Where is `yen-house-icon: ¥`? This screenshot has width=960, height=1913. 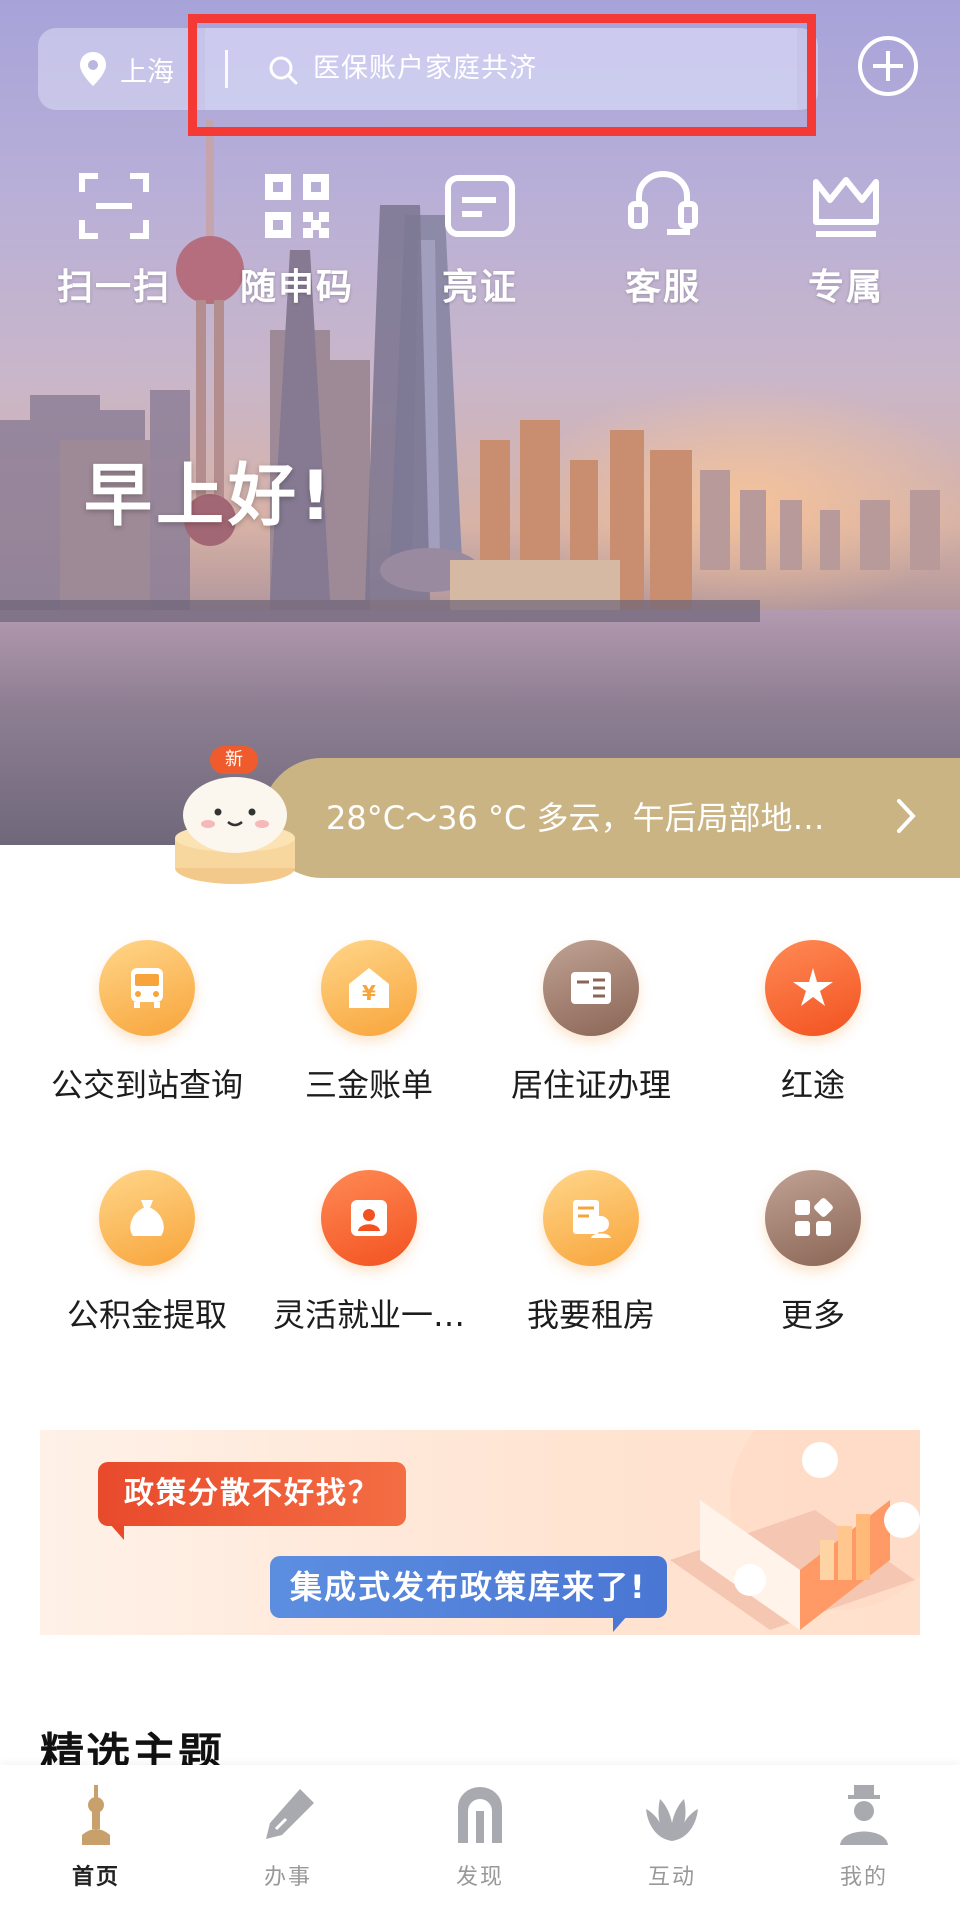 yen-house-icon: ¥ is located at coordinates (369, 988).